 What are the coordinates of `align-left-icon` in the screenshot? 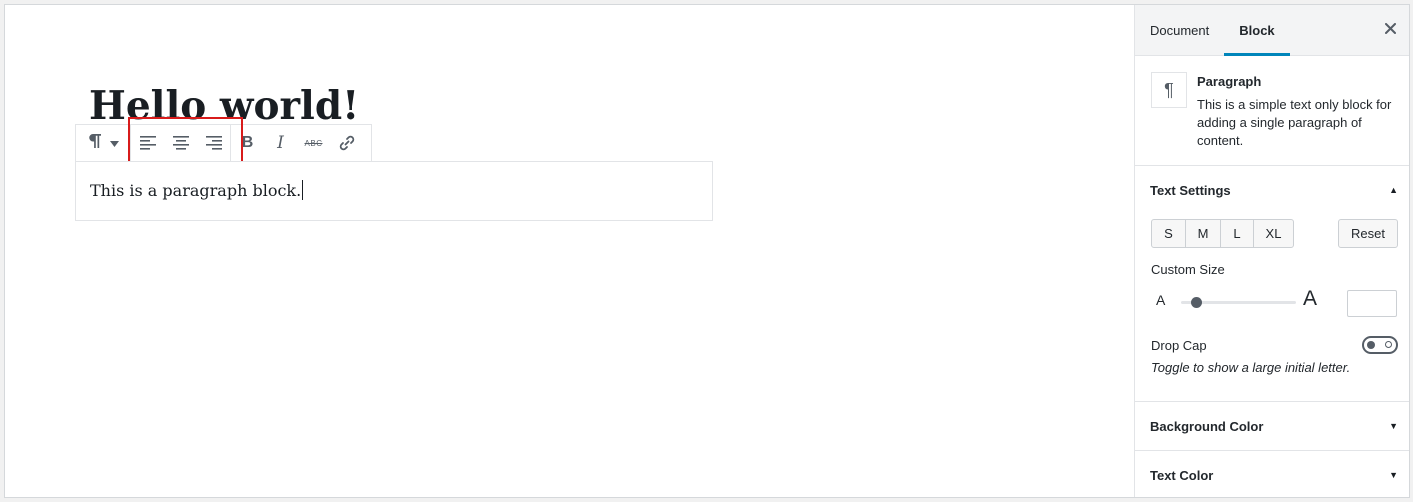 It's located at (147, 143).